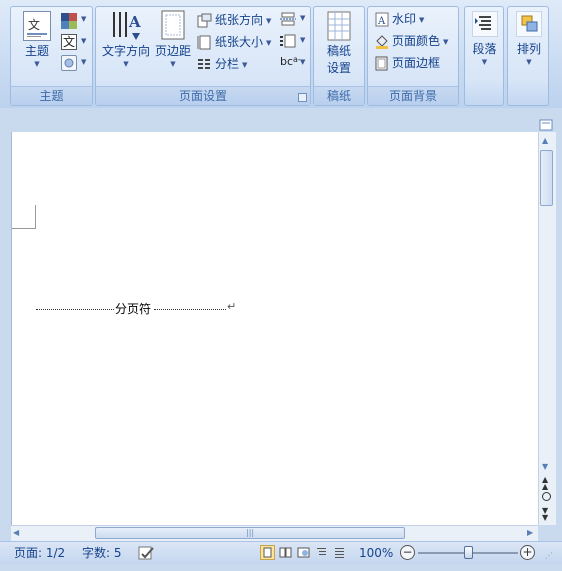  I want to click on zoom-slider-thumb, so click(468, 552).